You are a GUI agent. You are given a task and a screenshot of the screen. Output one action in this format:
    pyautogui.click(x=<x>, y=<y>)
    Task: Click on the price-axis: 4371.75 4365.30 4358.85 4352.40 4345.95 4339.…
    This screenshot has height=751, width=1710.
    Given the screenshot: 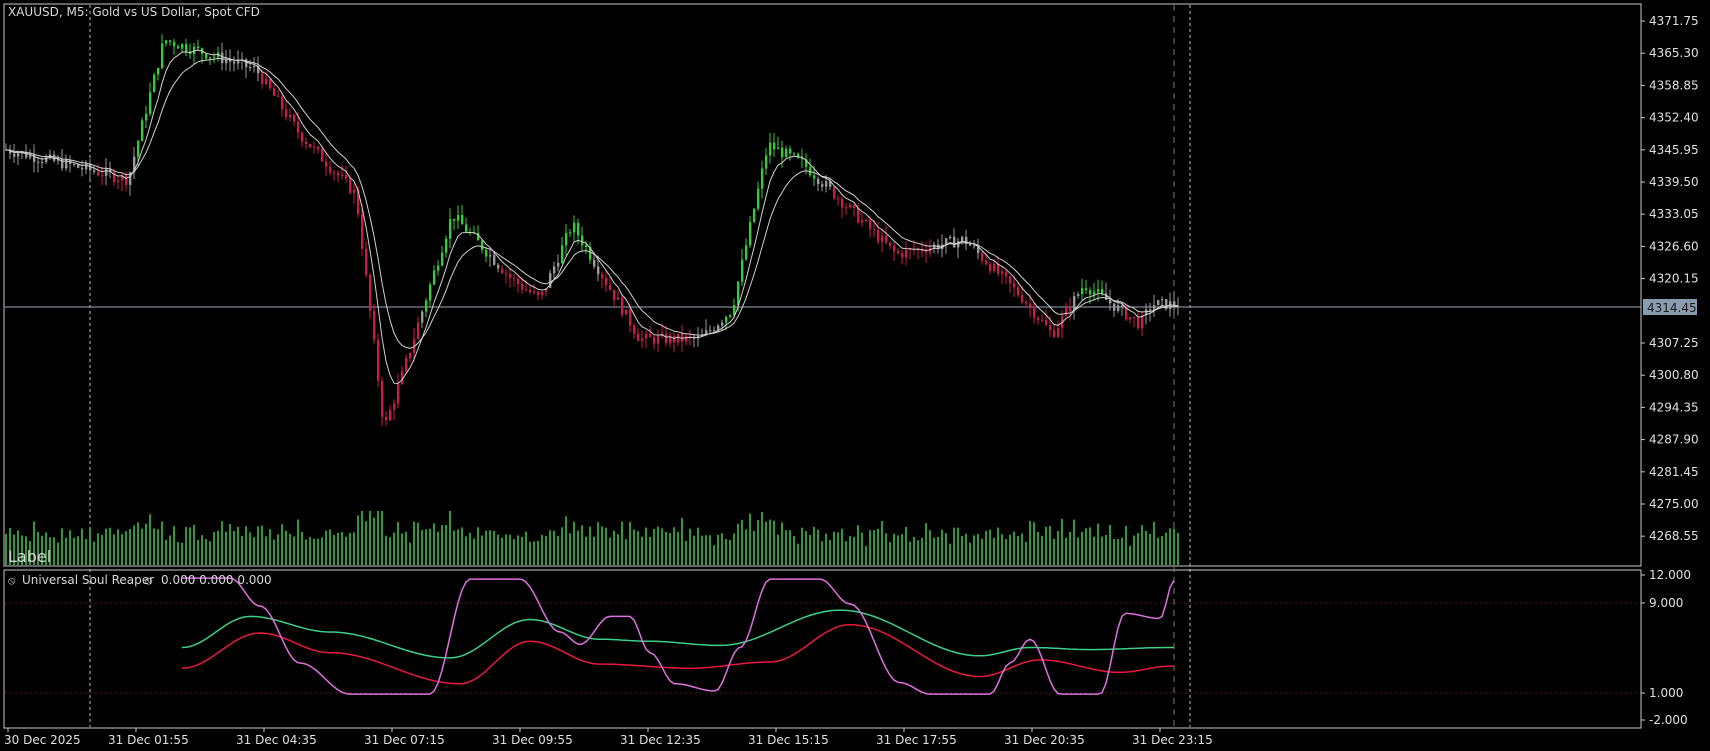 What is the action you would take?
    pyautogui.click(x=1670, y=278)
    